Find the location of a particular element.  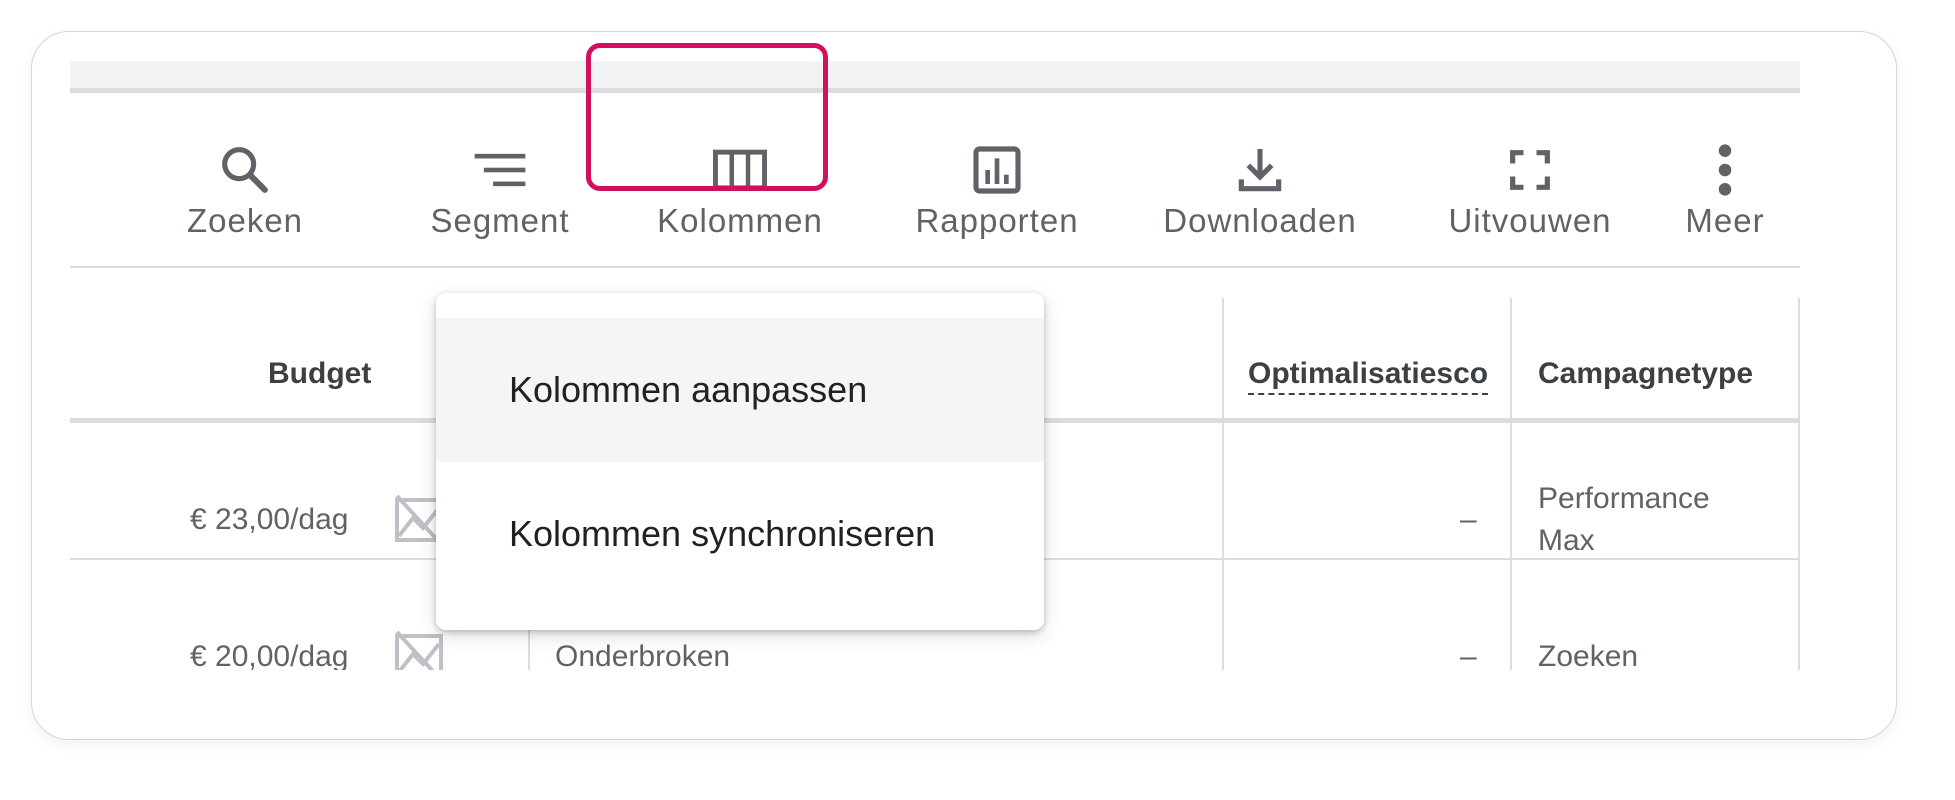

more-button: Meer is located at coordinates (1725, 195).